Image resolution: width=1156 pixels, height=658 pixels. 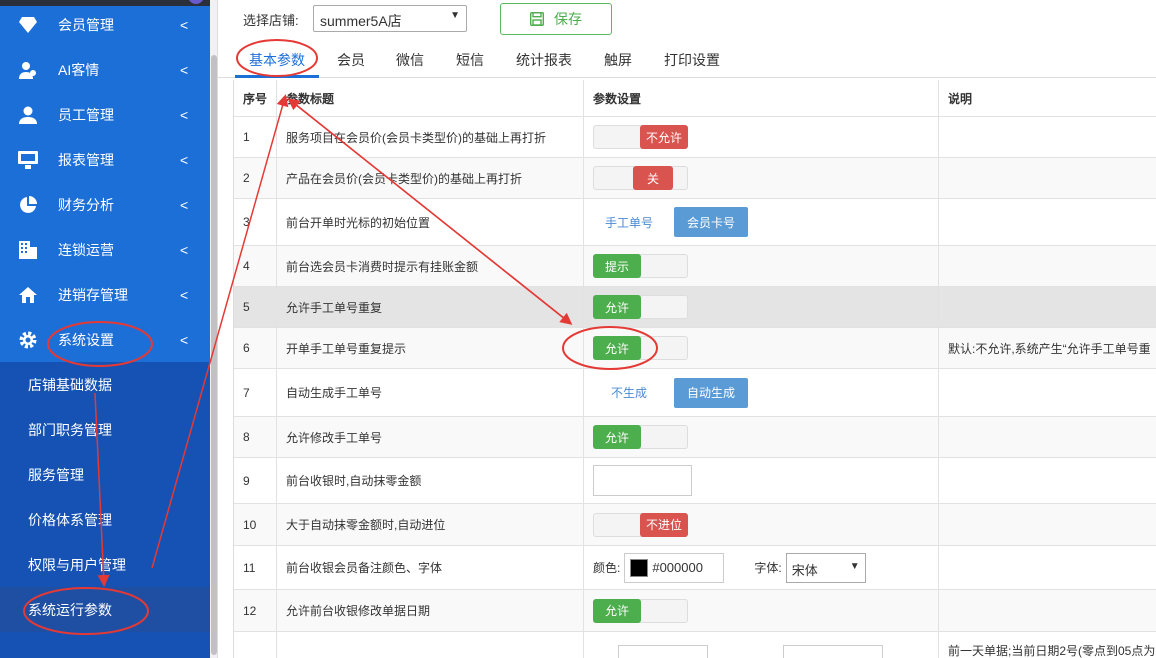 What do you see at coordinates (692, 60) in the screenshot?
I see `tab-print-settings: 打印设置` at bounding box center [692, 60].